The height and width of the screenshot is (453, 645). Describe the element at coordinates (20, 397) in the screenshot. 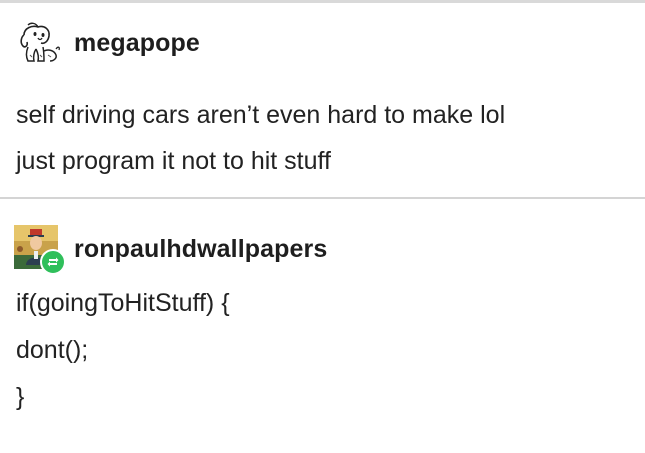

I see `post-text-line: }` at that location.